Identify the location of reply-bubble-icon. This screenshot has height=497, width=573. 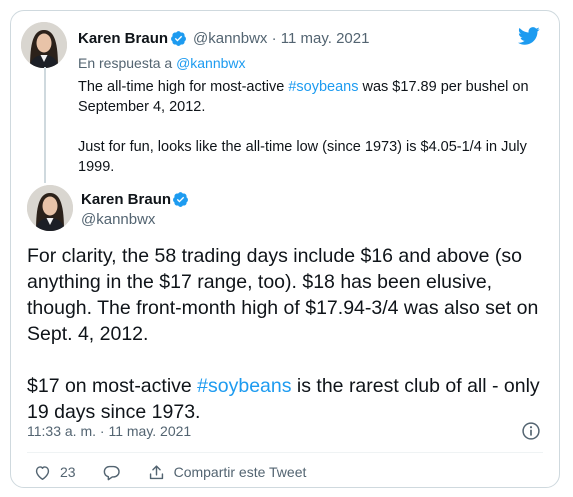
(111, 472).